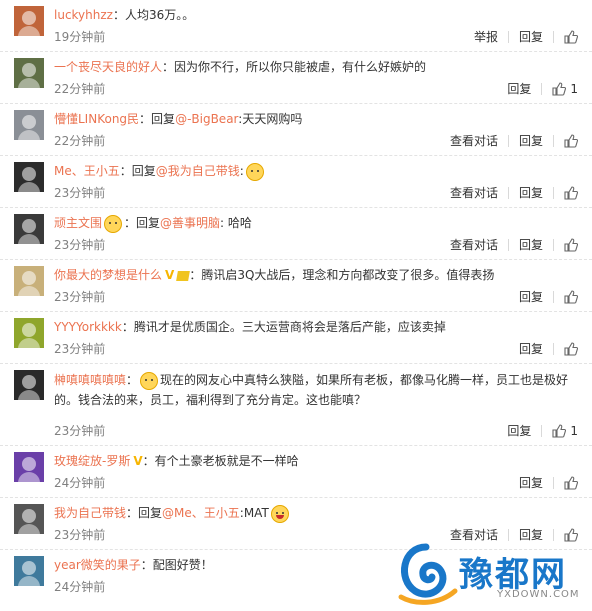 This screenshot has width=592, height=611. Describe the element at coordinates (176, 565) in the screenshot. I see `comment-body: ：配图好赞！` at that location.